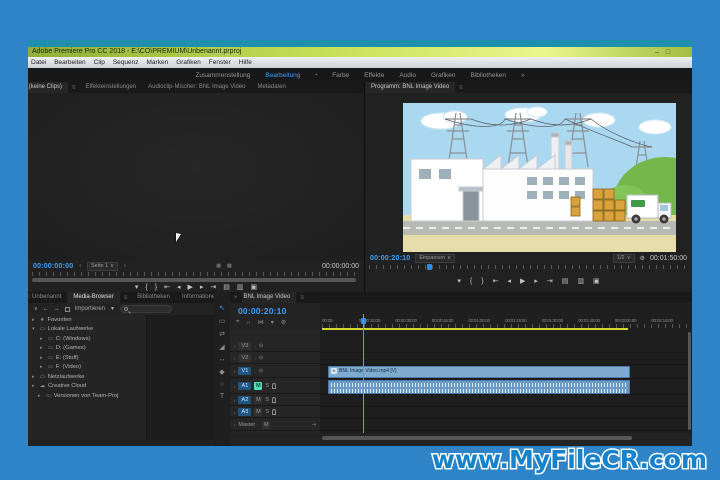 The width and height of the screenshot is (720, 480). What do you see at coordinates (87, 358) in the screenshot?
I see `tree-item-drive-e: ▸ ▭ E: (Stuff)` at bounding box center [87, 358].